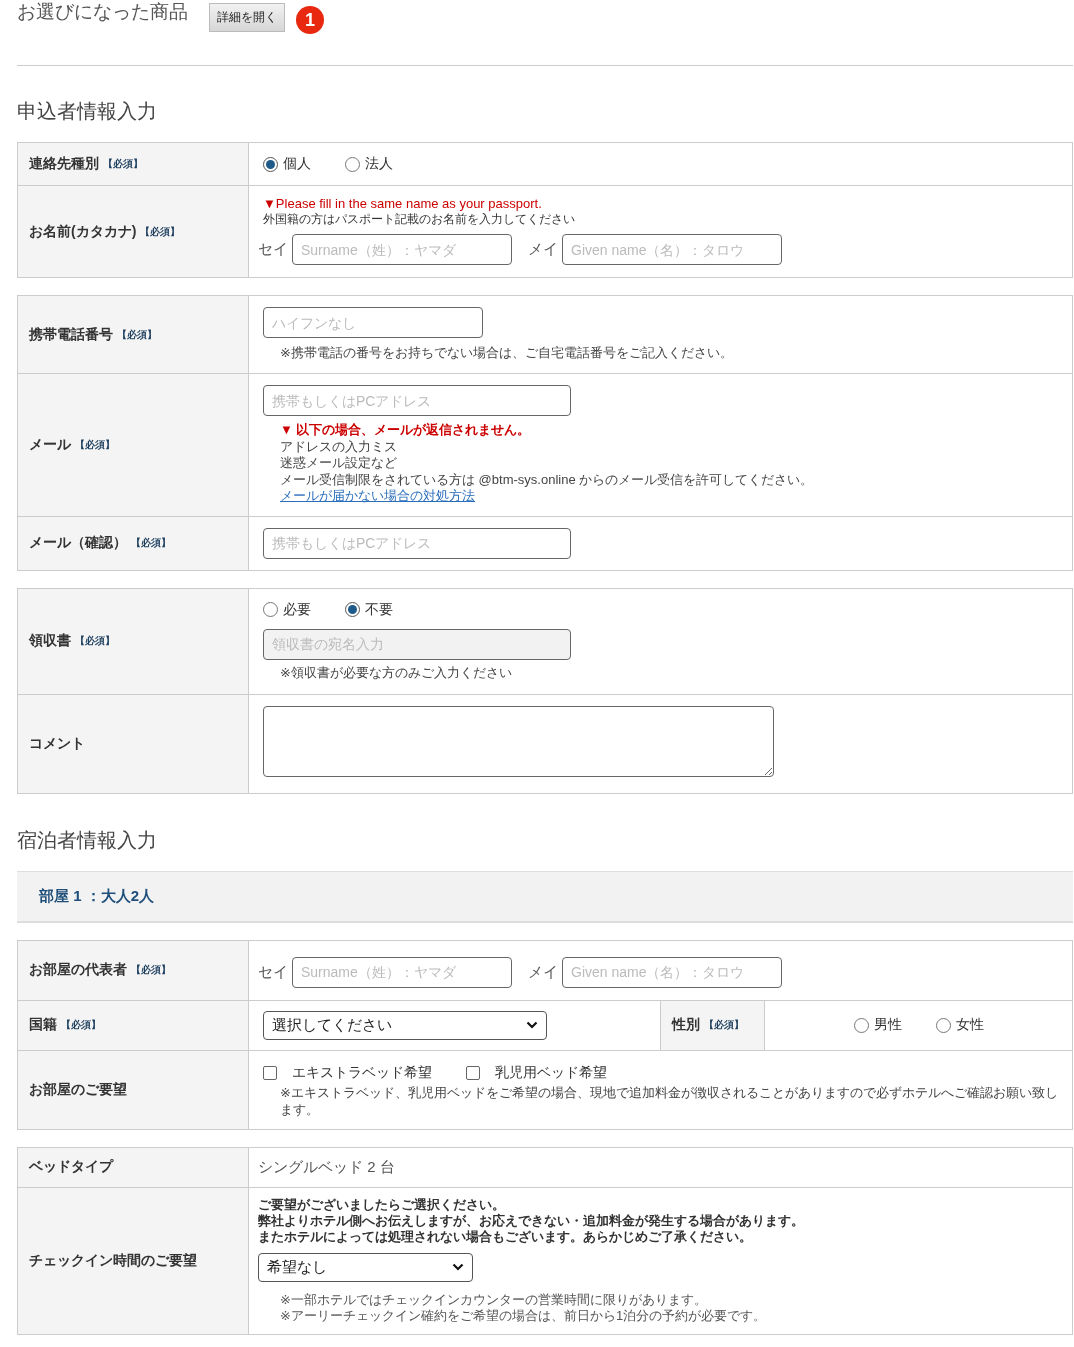 The image size is (1074, 1347). What do you see at coordinates (50, 444) in the screenshot?
I see `field-label: メール` at bounding box center [50, 444].